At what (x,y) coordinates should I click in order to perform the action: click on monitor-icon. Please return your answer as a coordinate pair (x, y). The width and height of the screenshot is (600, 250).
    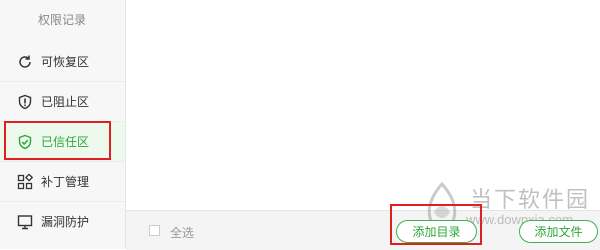
    Looking at the image, I should click on (25, 222).